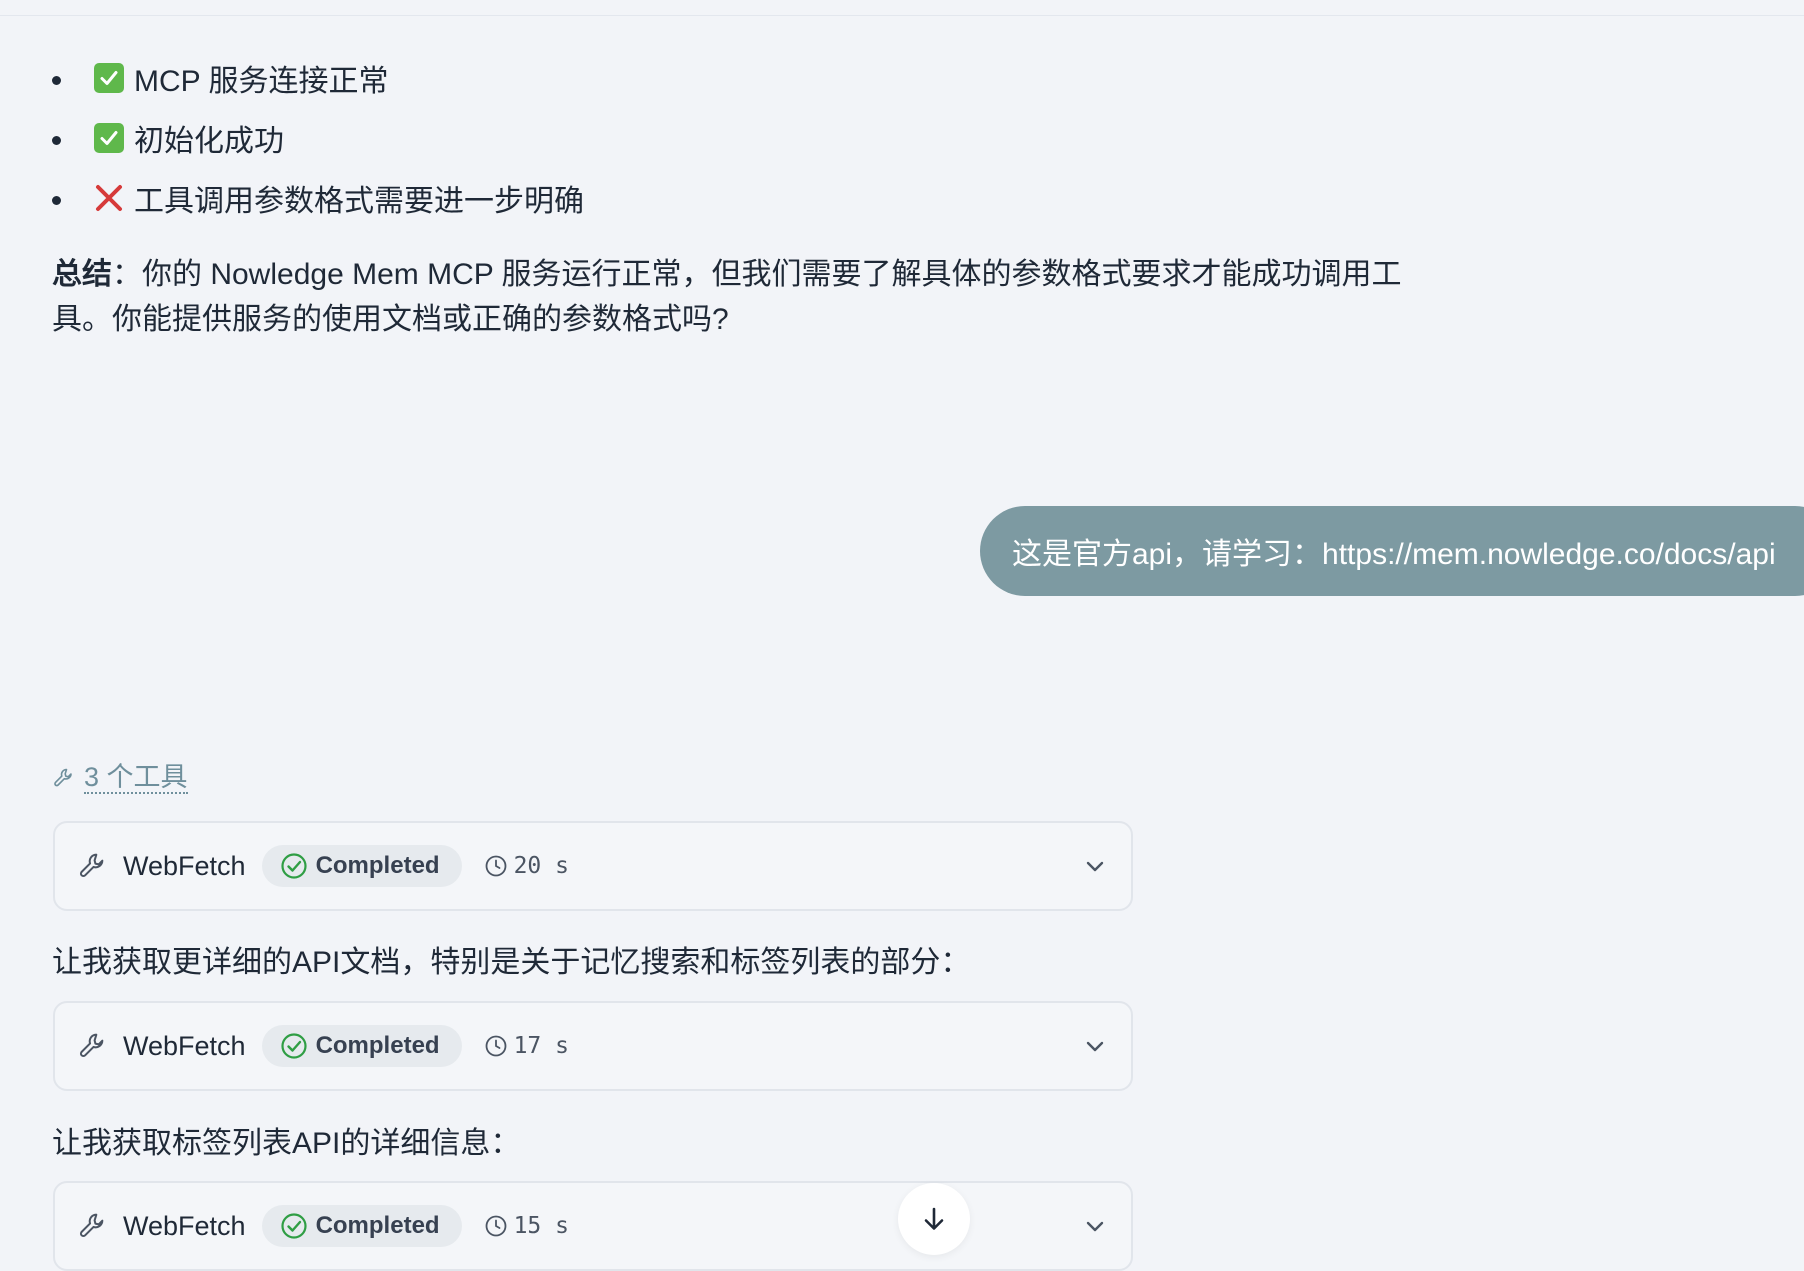  I want to click on duration-value: 17 s, so click(541, 1046).